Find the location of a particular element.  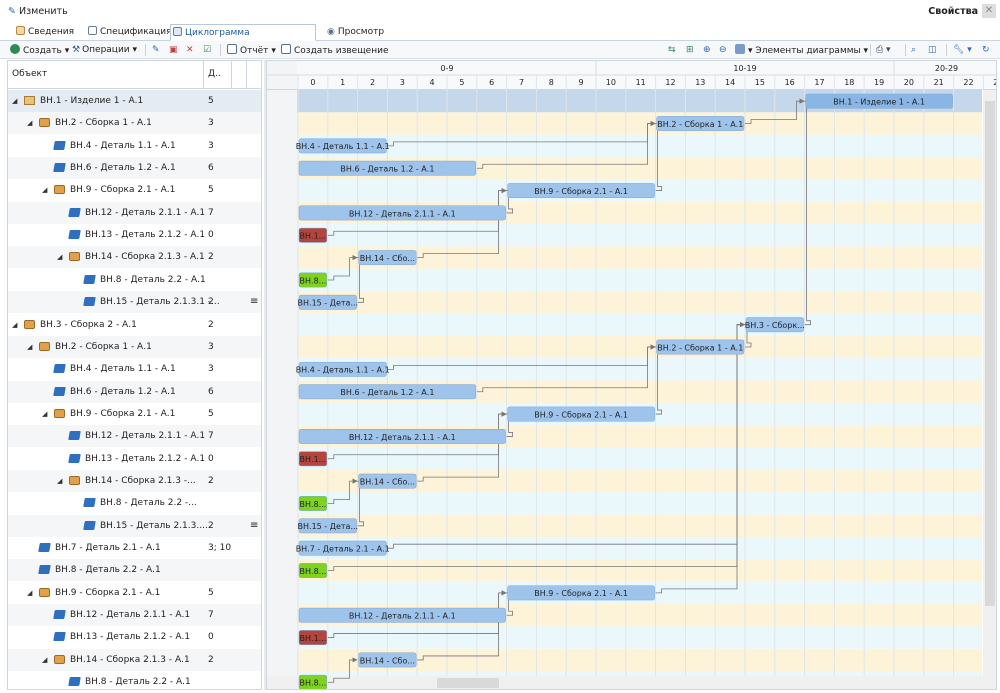

notice-icon is located at coordinates (286, 49).